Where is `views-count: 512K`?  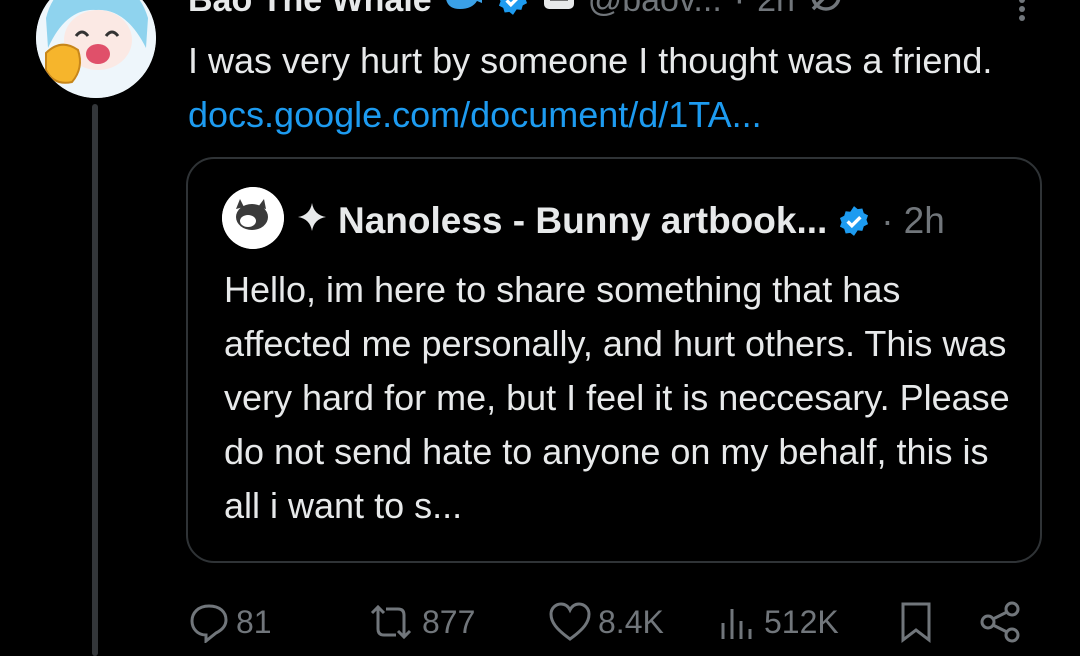
views-count: 512K is located at coordinates (801, 621).